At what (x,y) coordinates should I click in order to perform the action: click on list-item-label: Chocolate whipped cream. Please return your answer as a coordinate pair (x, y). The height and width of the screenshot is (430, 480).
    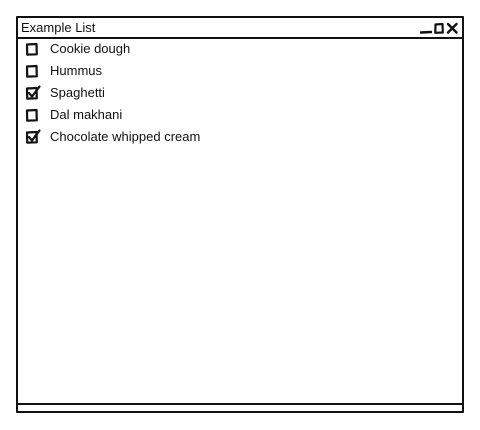
    Looking at the image, I should click on (125, 136).